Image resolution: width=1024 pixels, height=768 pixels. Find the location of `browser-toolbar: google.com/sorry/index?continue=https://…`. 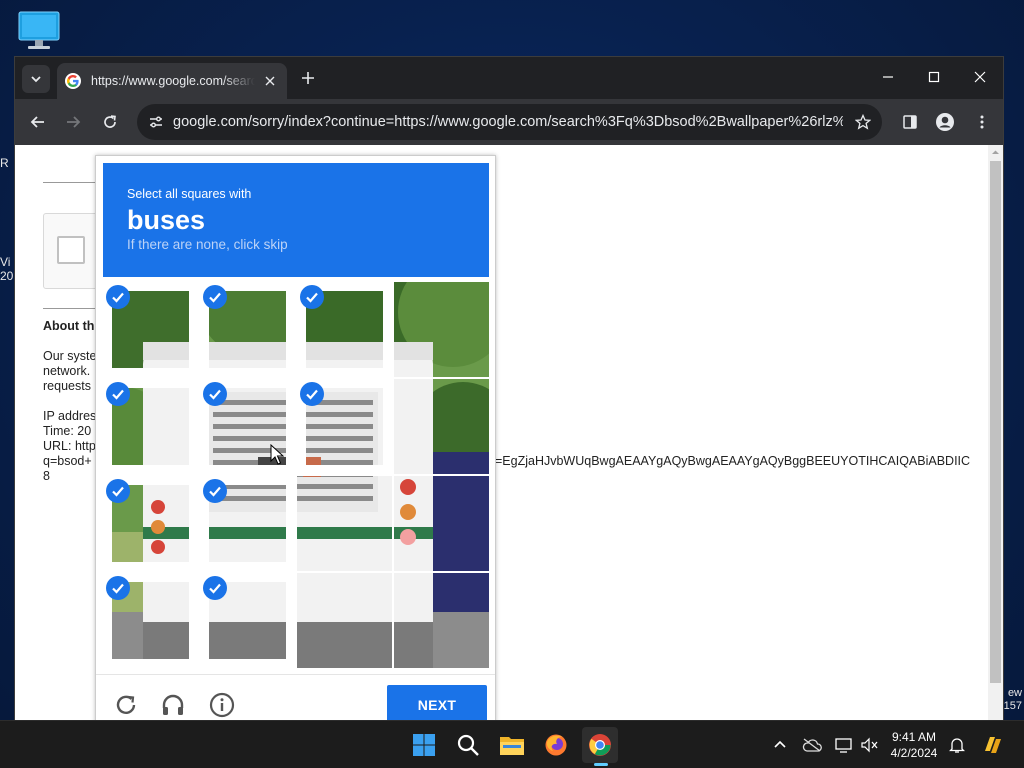

browser-toolbar: google.com/sorry/index?continue=https://… is located at coordinates (509, 122).